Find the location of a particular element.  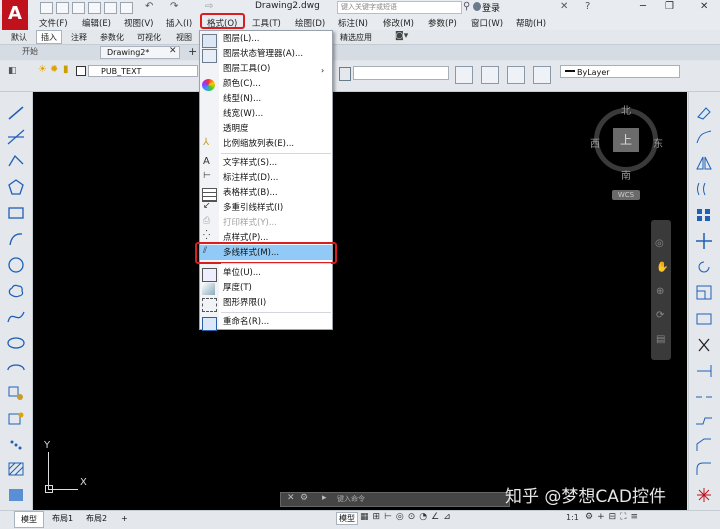

file-tab-drawing: Drawing2* is located at coordinates (140, 52).